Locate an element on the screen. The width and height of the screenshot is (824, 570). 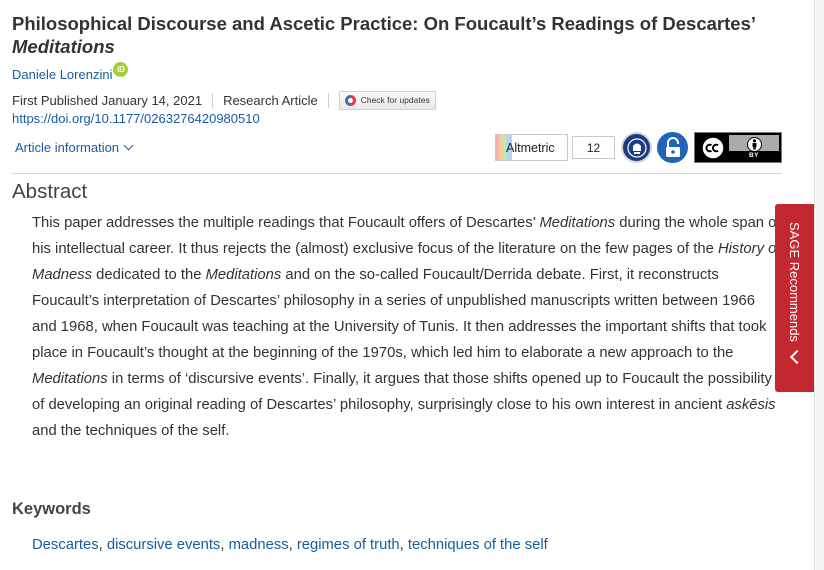
page-scrollbar is located at coordinates (819, 285).